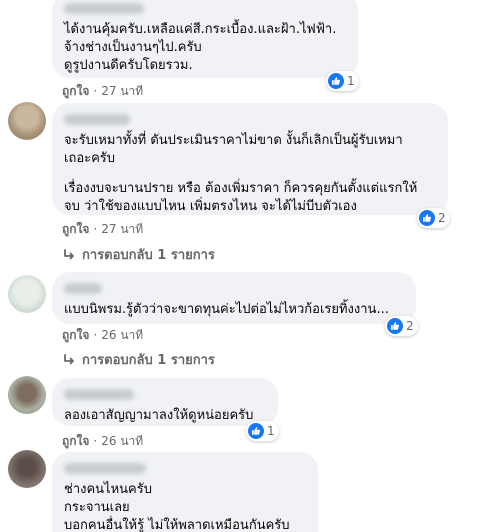  Describe the element at coordinates (97, 507) in the screenshot. I see `comment-text-line: กระจานเลย` at that location.